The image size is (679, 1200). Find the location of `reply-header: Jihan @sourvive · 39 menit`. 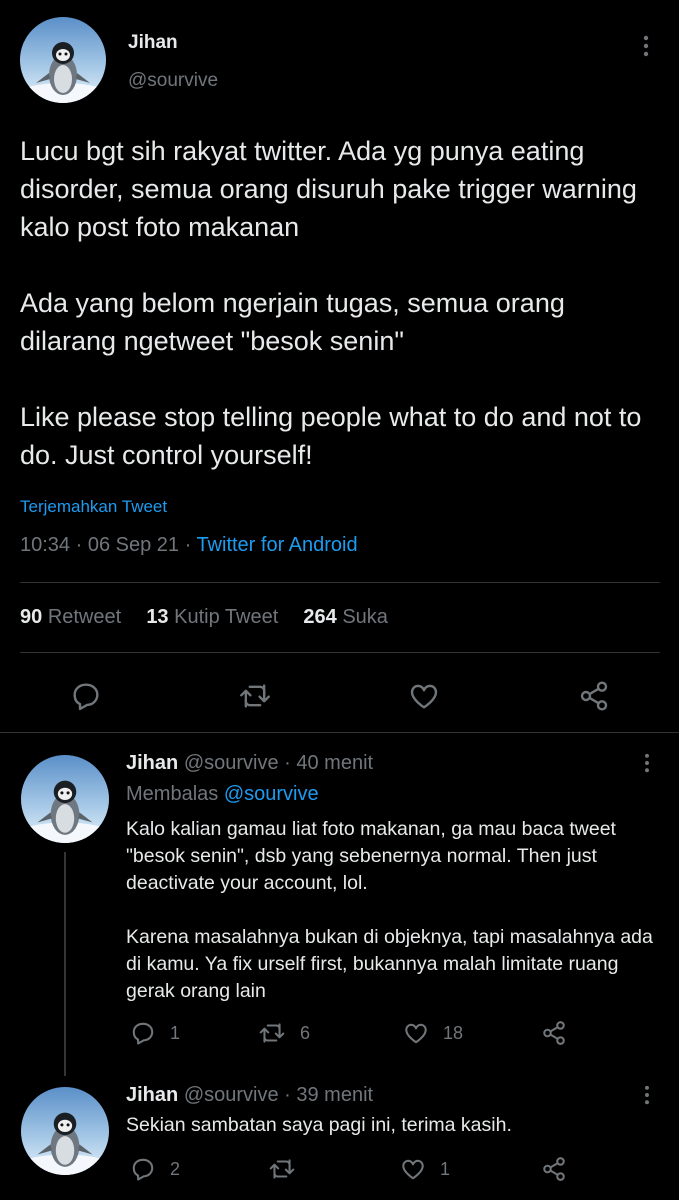

reply-header: Jihan @sourvive · 39 menit is located at coordinates (249, 1095).